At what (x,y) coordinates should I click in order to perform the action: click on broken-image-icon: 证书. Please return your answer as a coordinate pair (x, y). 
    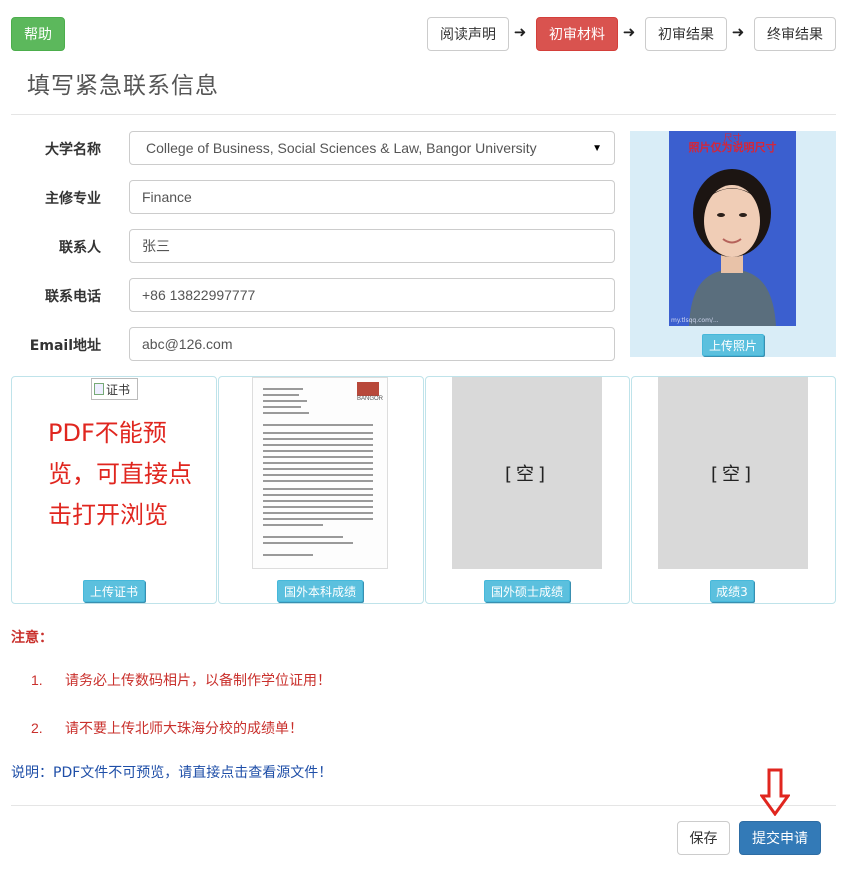
    Looking at the image, I should click on (114, 389).